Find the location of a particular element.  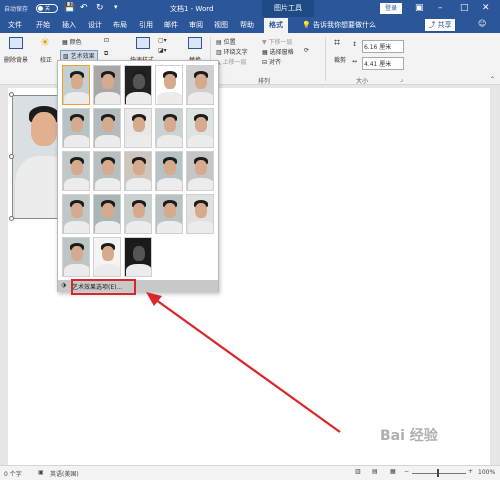

arrow-line is located at coordinates (246, 364).